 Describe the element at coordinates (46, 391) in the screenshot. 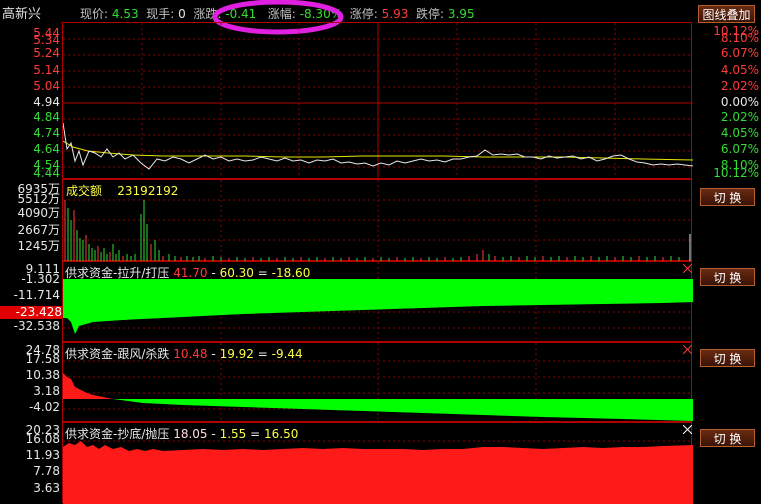

I see `ind2-axis-tick: 3.18` at that location.